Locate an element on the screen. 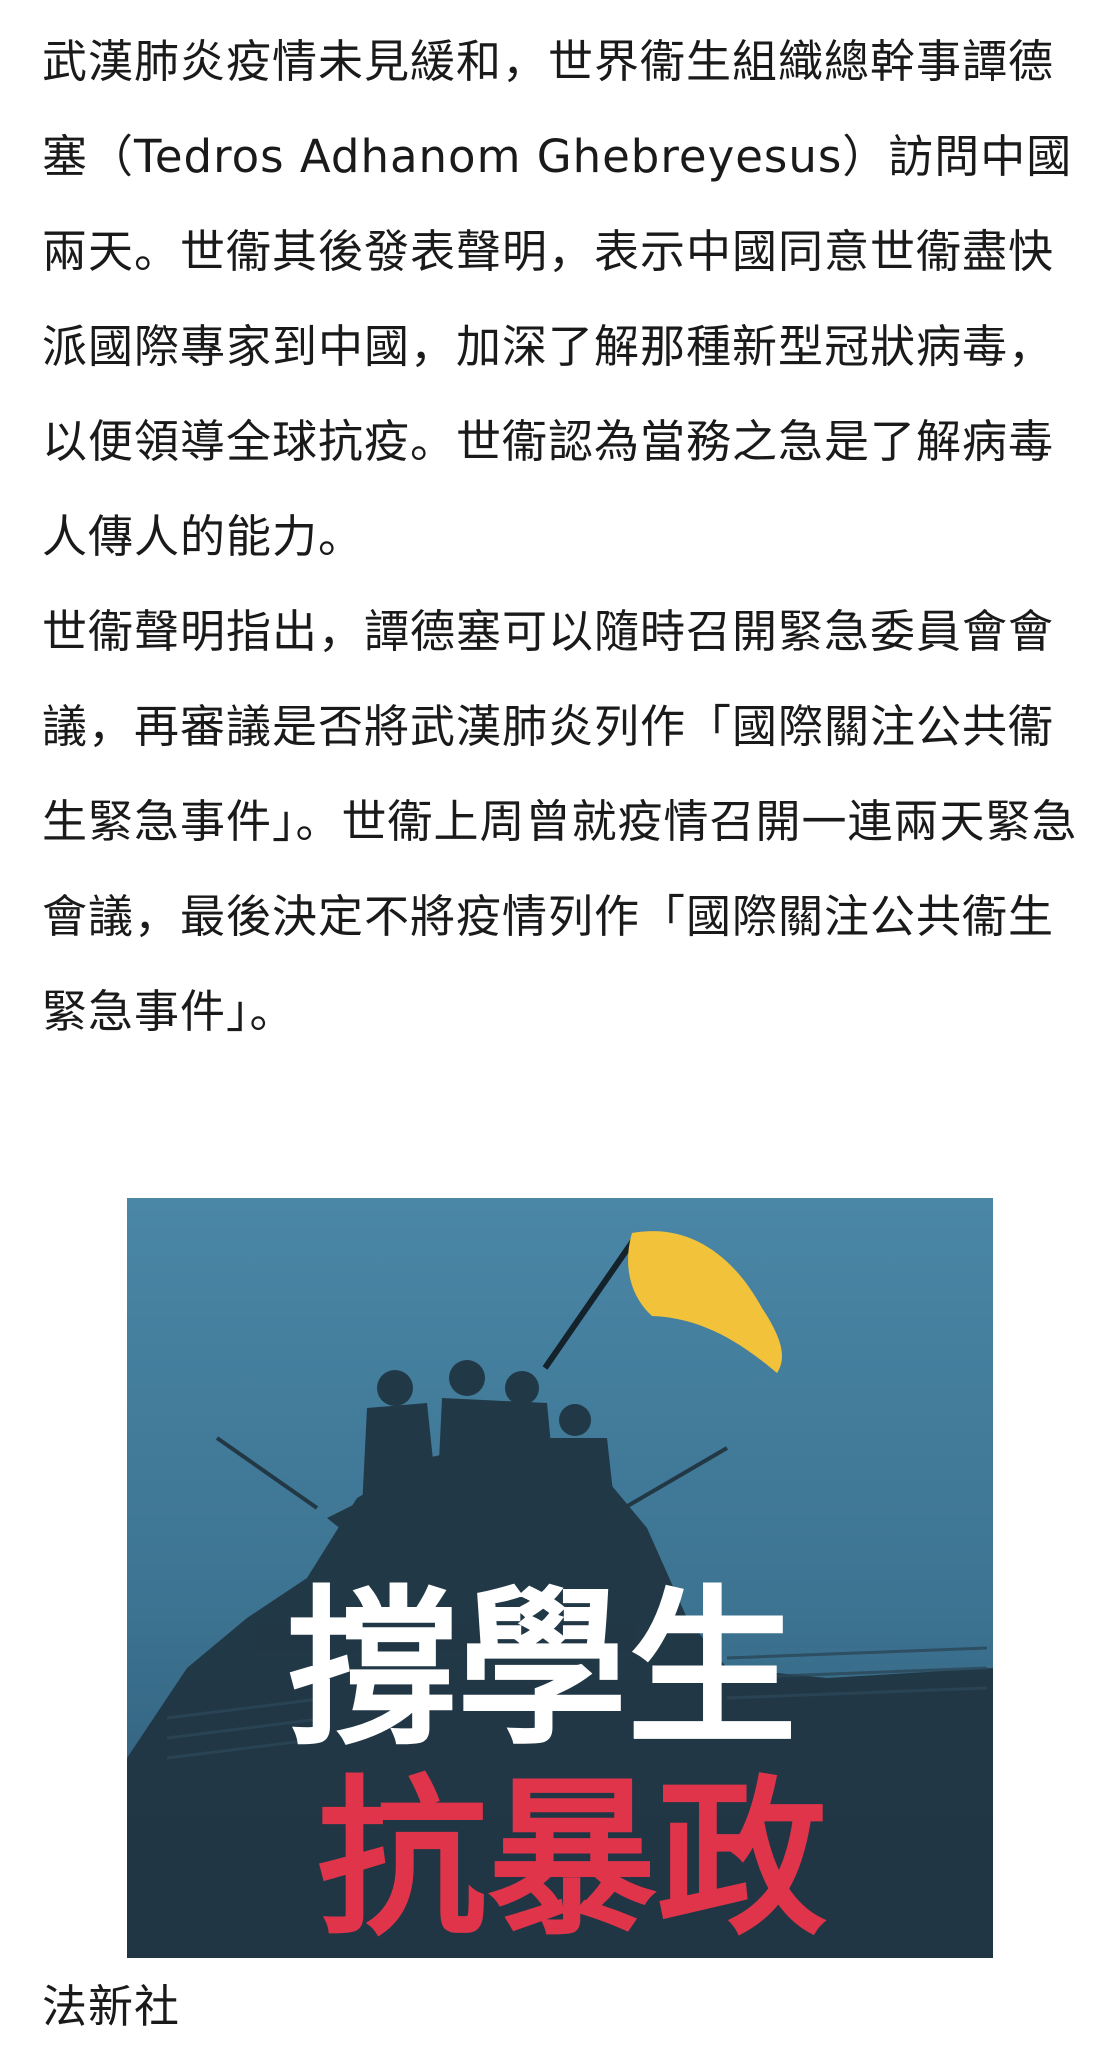  headline-white: 撐學生 is located at coordinates (542, 1670).